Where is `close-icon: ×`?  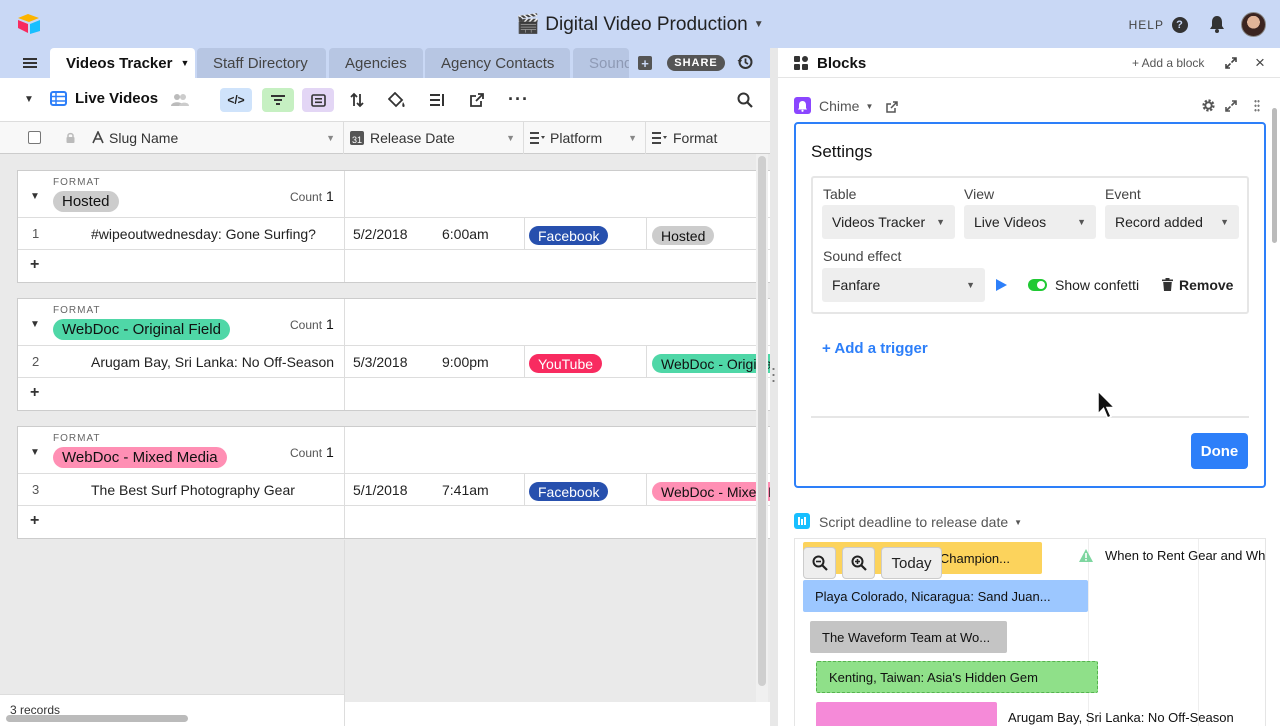 close-icon: × is located at coordinates (1260, 63).